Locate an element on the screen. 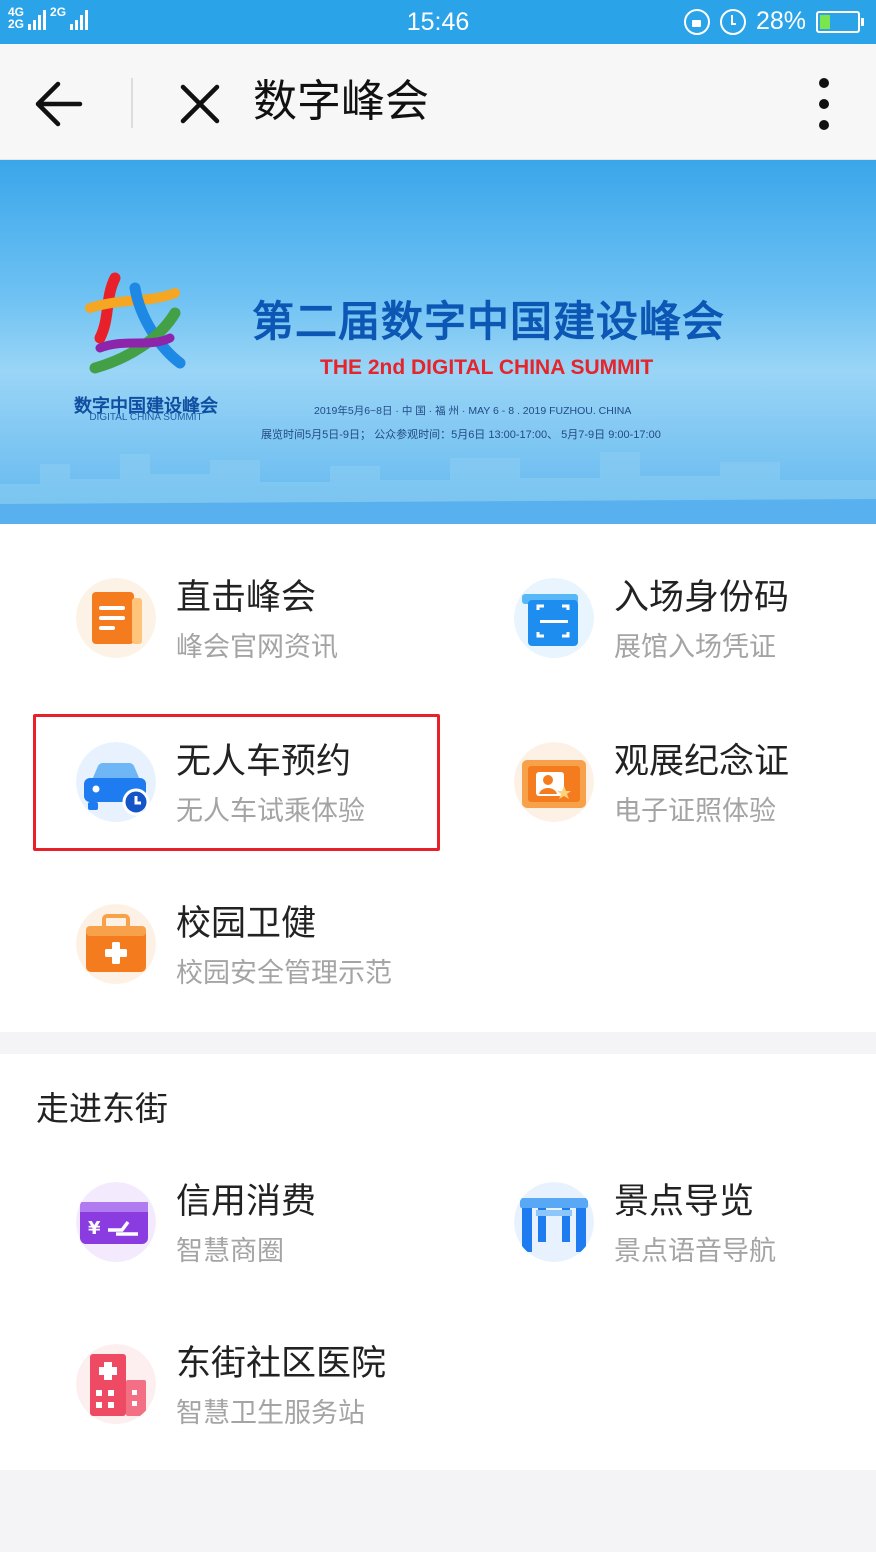  hospital-icon is located at coordinates (116, 1384).